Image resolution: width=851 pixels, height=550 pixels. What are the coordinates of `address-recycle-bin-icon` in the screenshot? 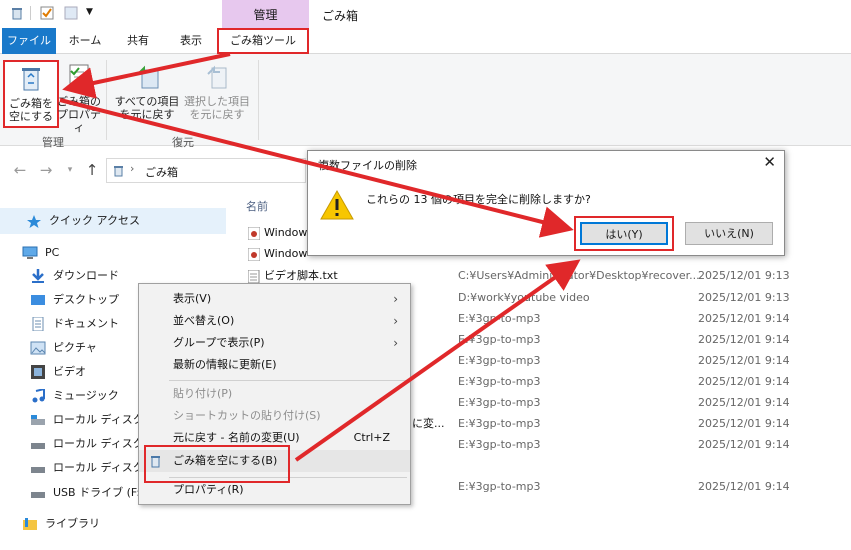 It's located at (118, 172).